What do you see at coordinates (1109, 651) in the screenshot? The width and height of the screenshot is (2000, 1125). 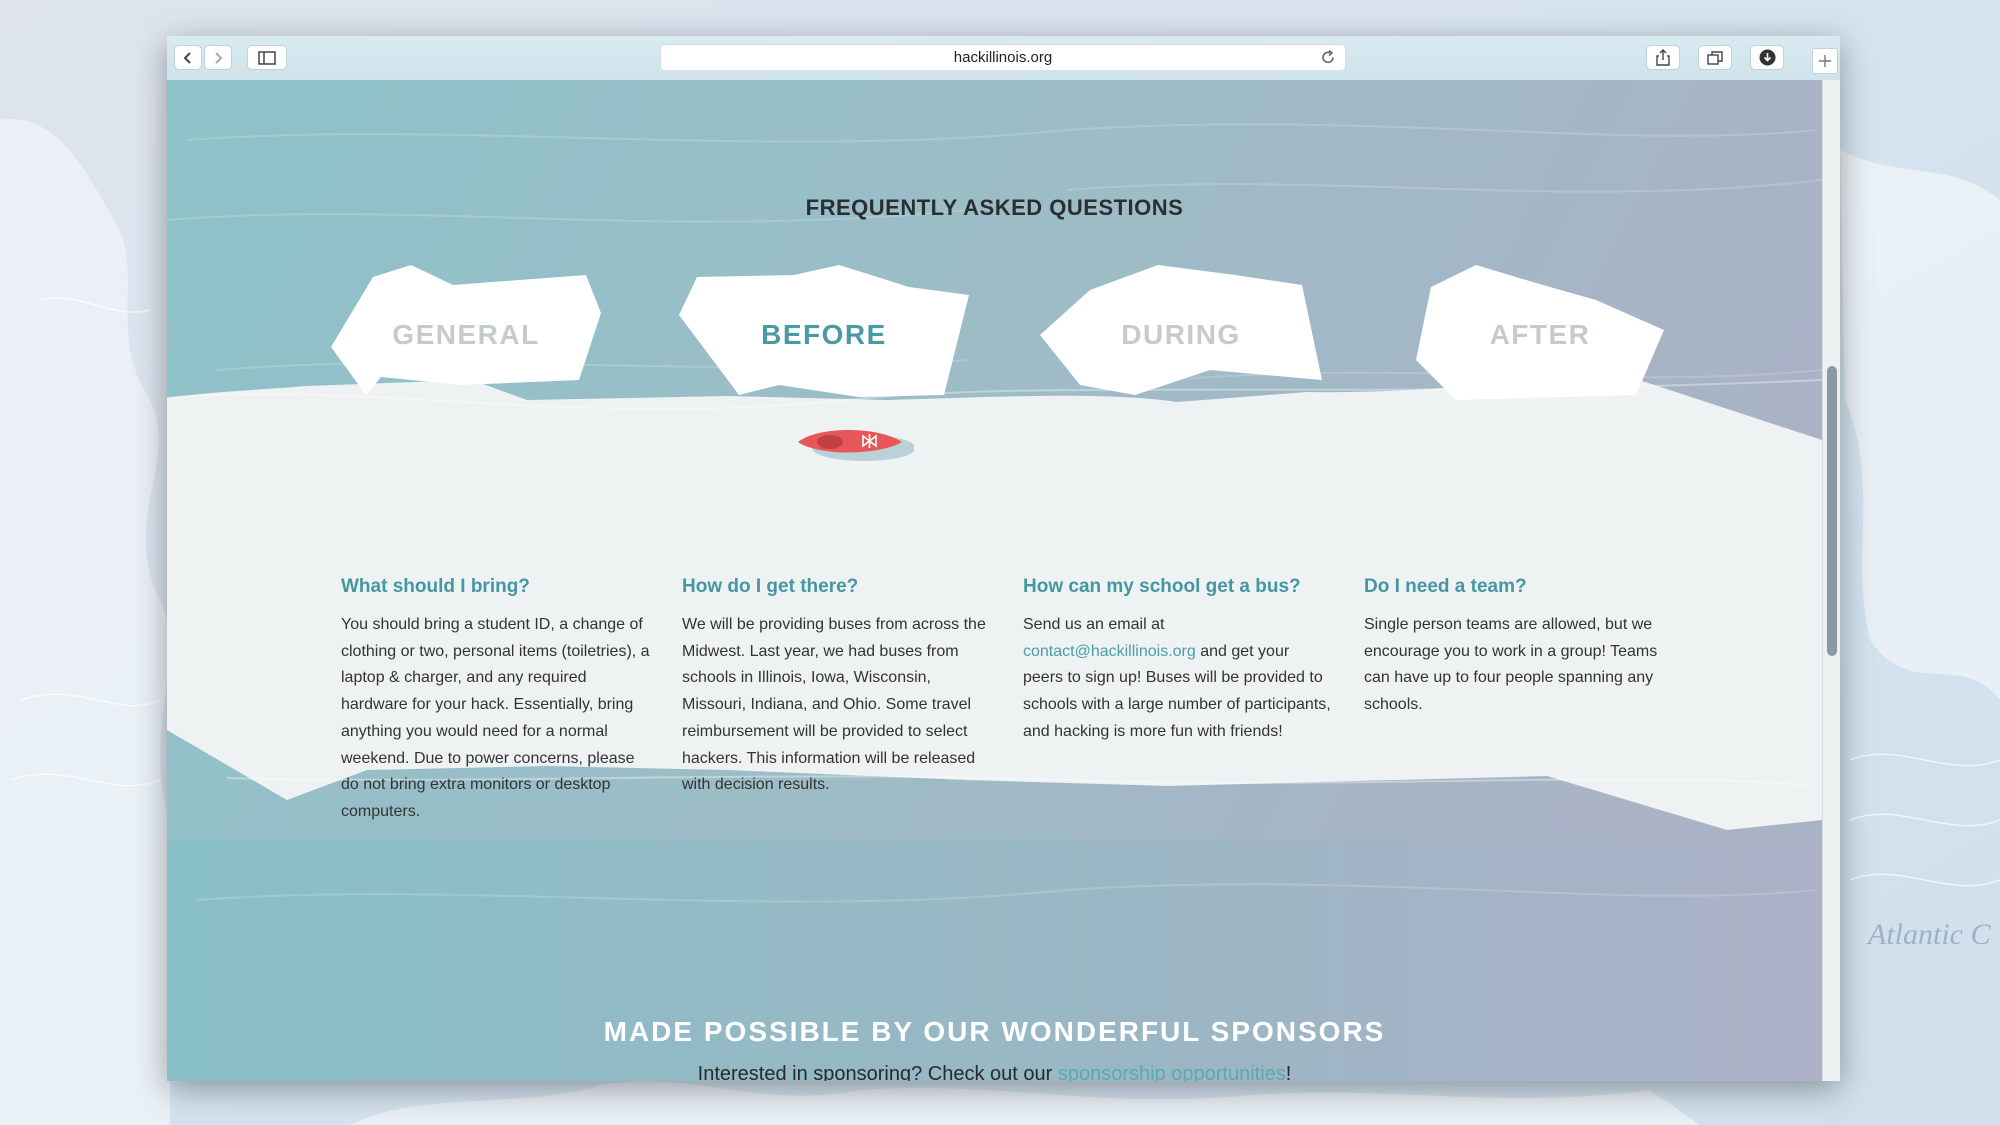 I see `contact-email-link: contact@hackillinois.org` at bounding box center [1109, 651].